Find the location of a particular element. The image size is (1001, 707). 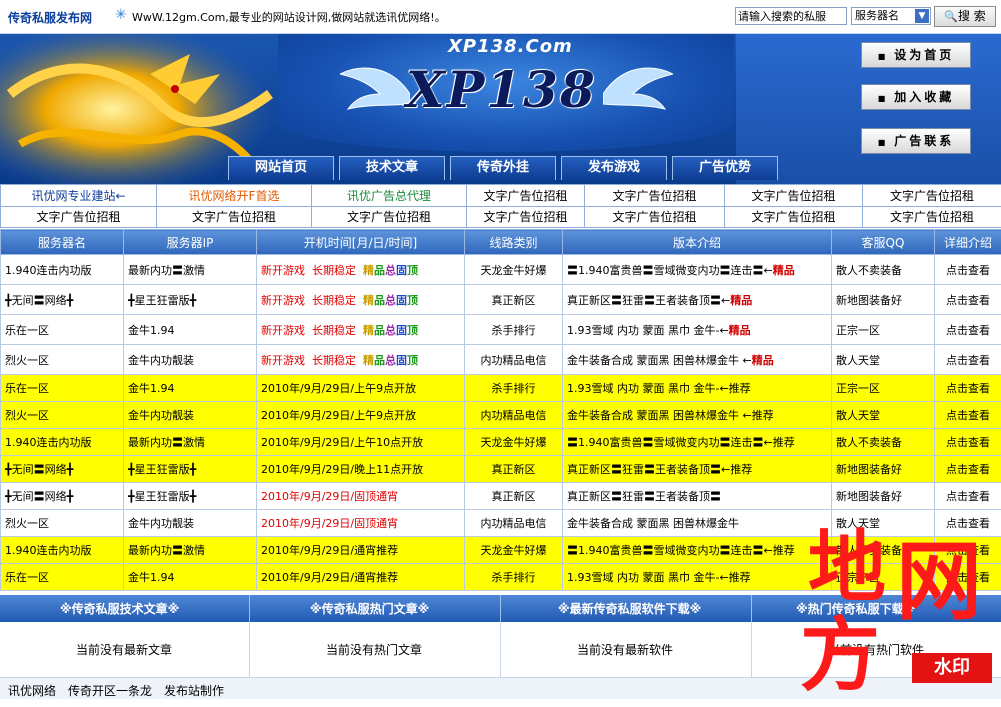

tab-home: 网站首页 is located at coordinates (281, 168).